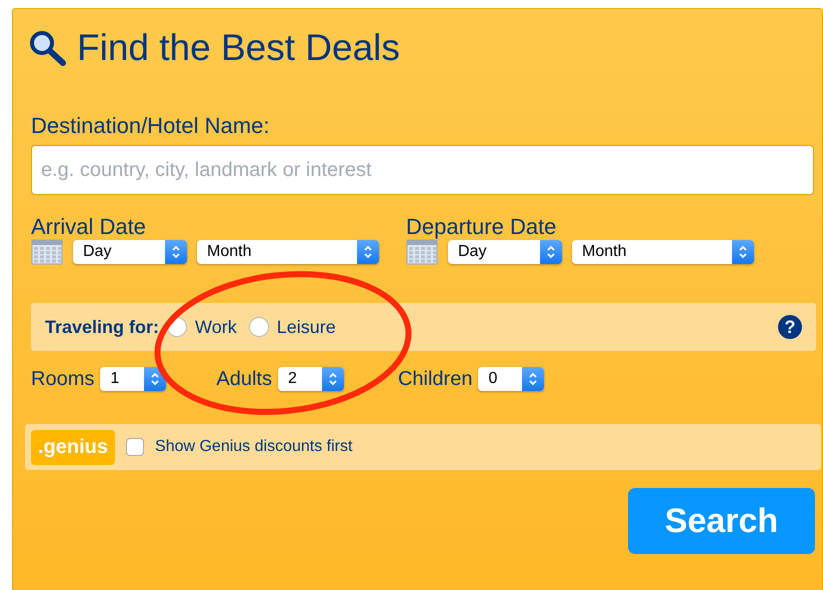 This screenshot has height=590, width=823. I want to click on occupancy-label: Children, so click(435, 379).